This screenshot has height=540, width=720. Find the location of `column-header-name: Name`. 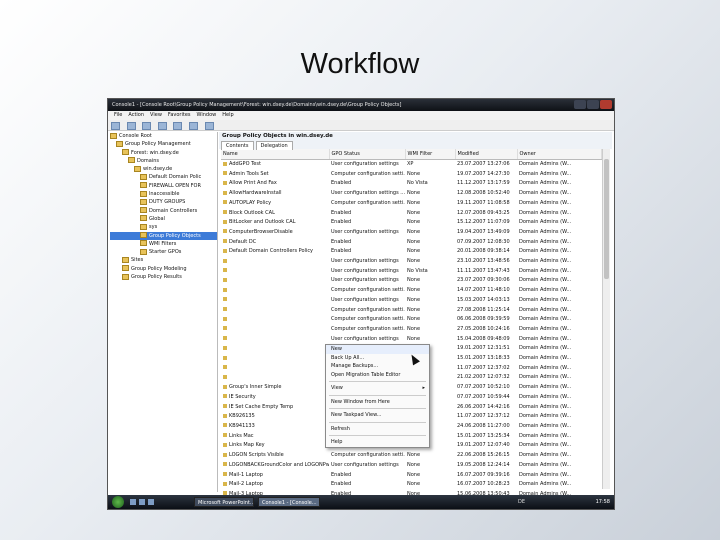

column-header-name: Name is located at coordinates (275, 154).